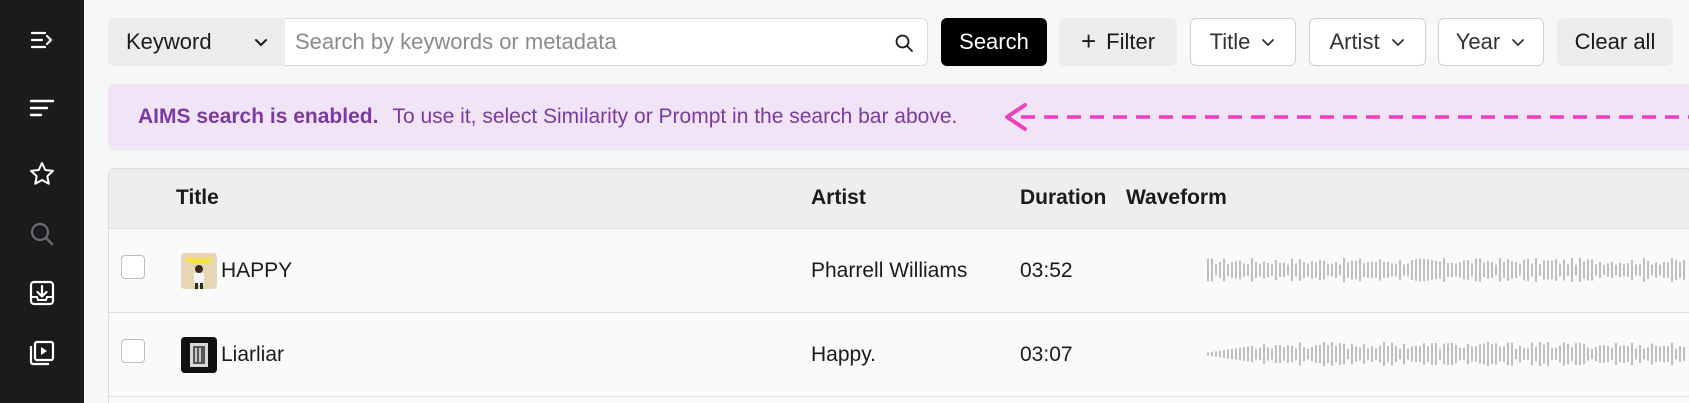 The image size is (1689, 403). What do you see at coordinates (42, 40) in the screenshot?
I see `collapse-menu-icon` at bounding box center [42, 40].